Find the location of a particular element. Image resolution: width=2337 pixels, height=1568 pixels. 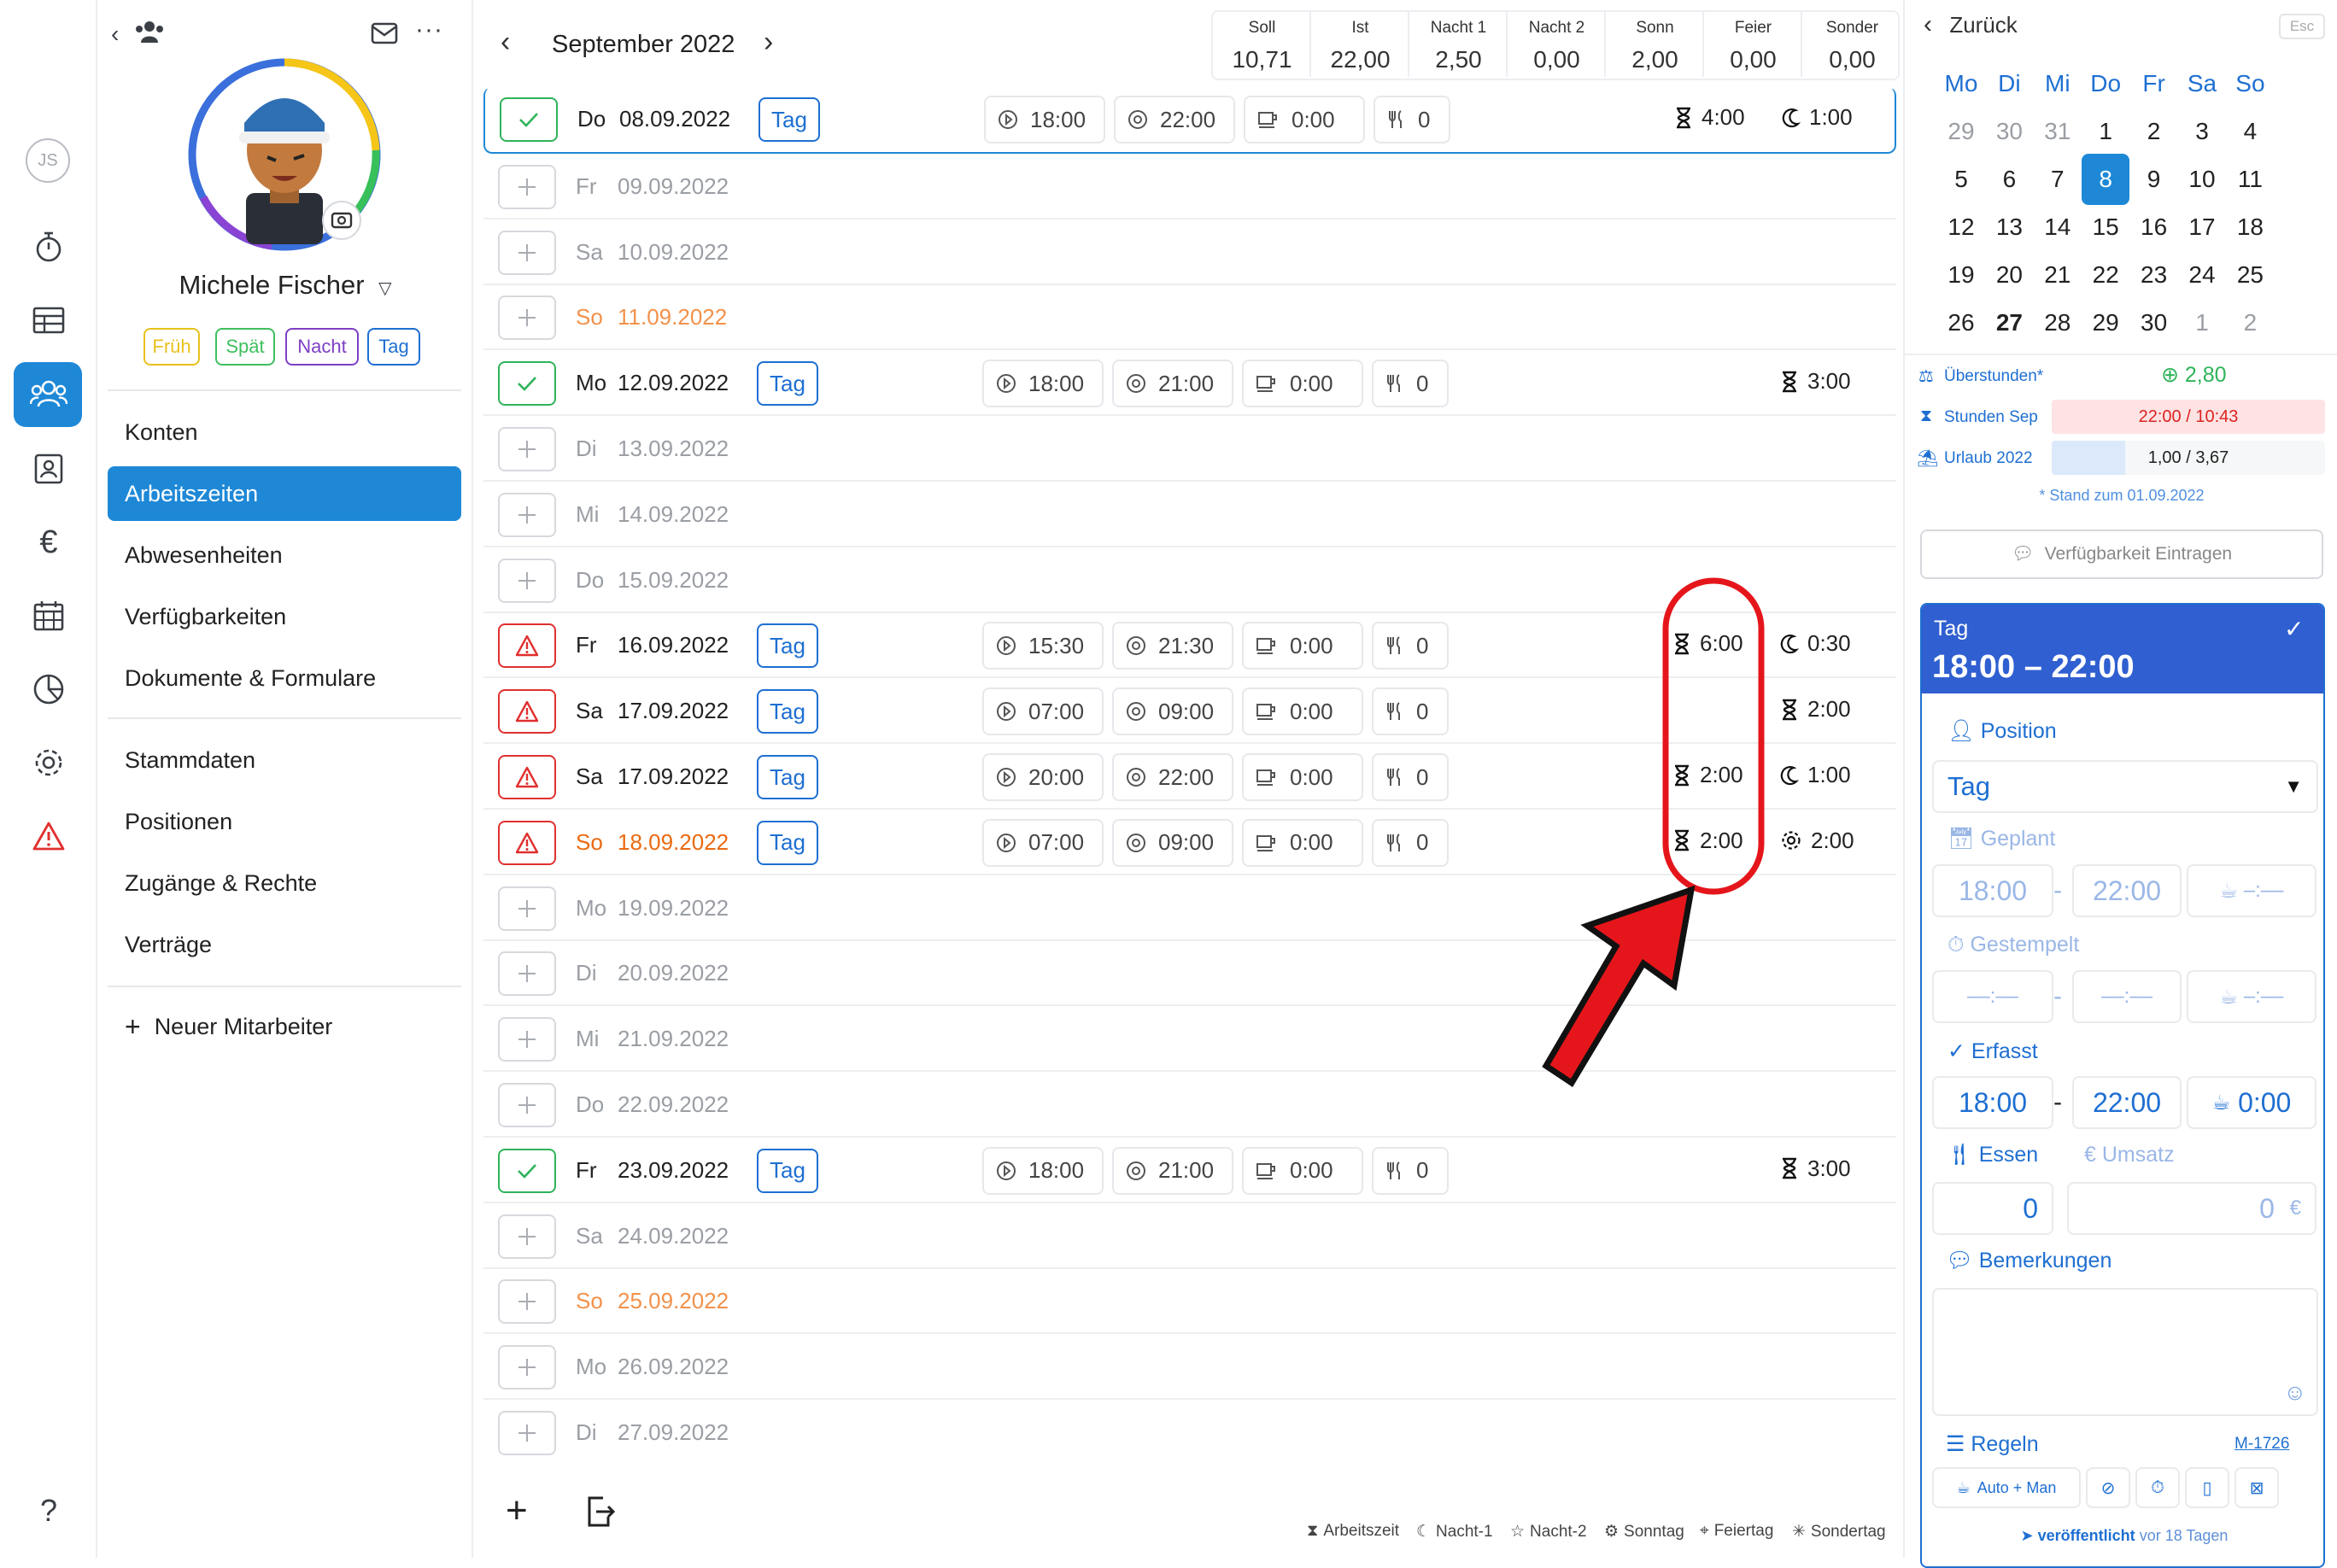

mail-icon is located at coordinates (384, 33).